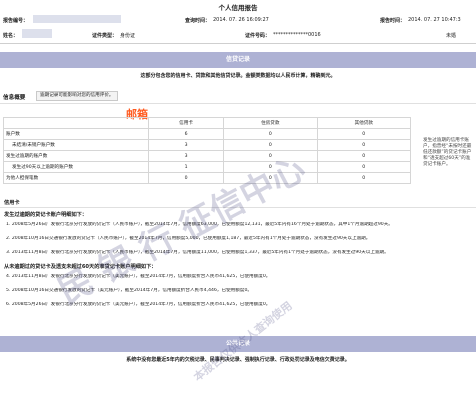 This screenshot has height=400, width=476. Describe the element at coordinates (105, 36) in the screenshot. I see `id-type-label: 证件类型：` at that location.